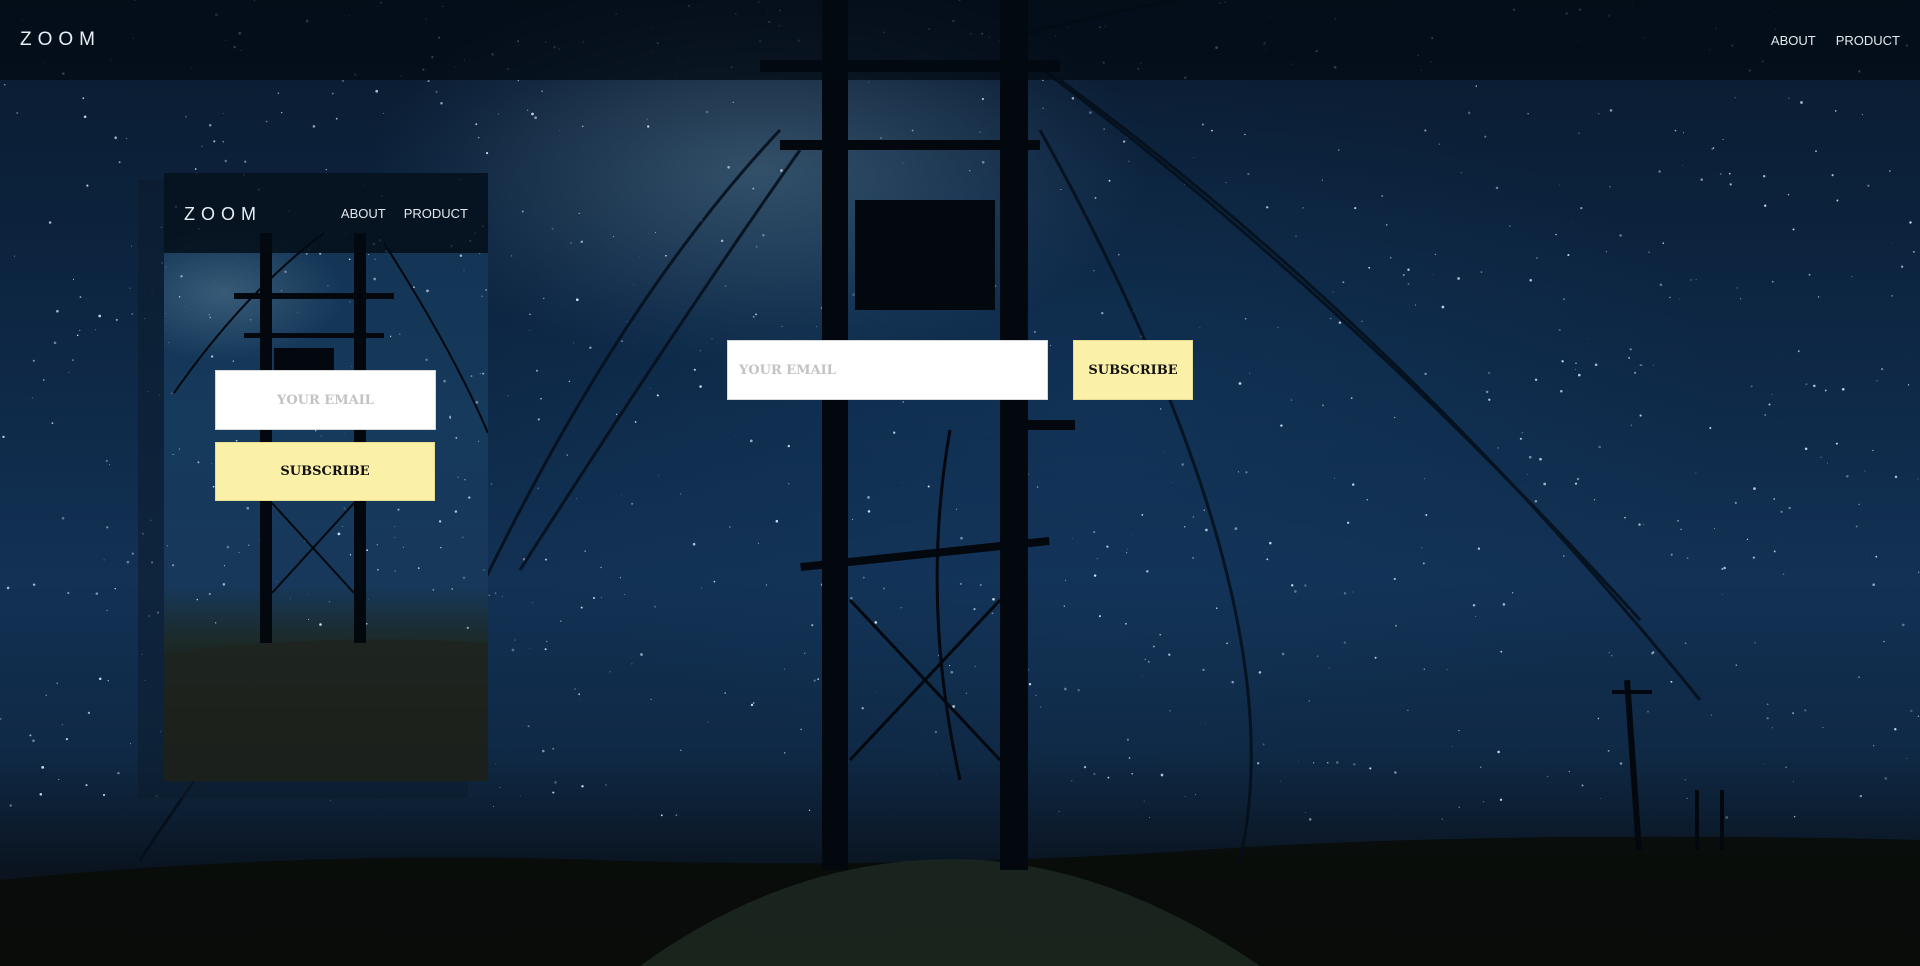 Image resolution: width=1920 pixels, height=966 pixels. I want to click on main-nav: ABOUT PRODUCT, so click(1835, 40).